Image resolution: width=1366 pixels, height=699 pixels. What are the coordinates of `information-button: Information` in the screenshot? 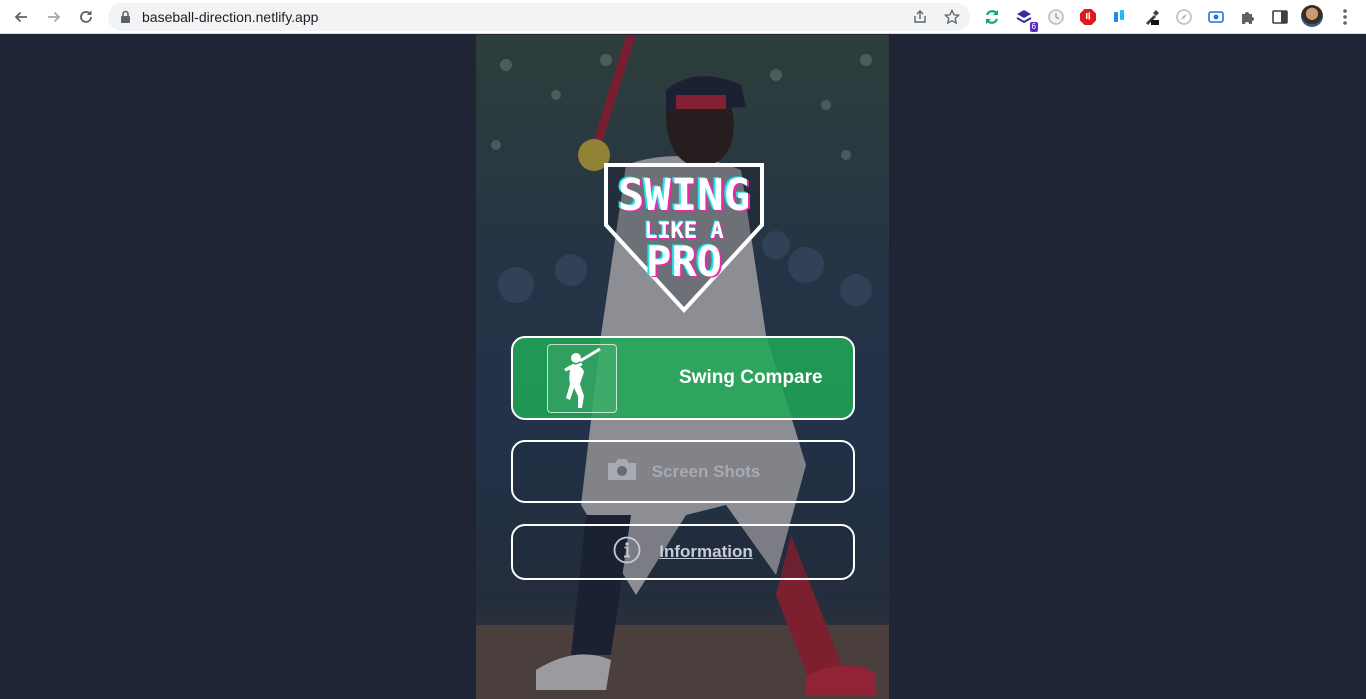 It's located at (683, 552).